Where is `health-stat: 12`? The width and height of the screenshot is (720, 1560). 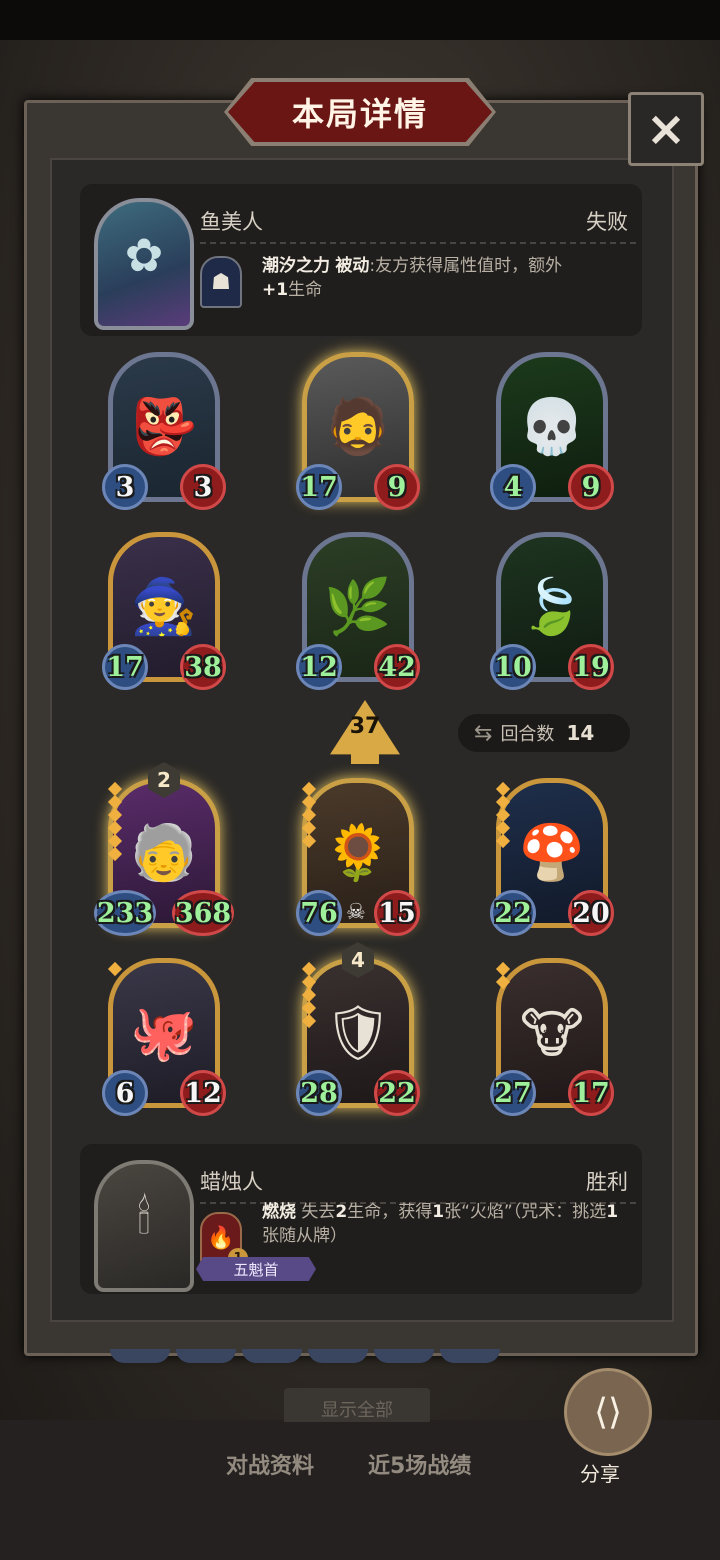
health-stat: 12 is located at coordinates (203, 1093).